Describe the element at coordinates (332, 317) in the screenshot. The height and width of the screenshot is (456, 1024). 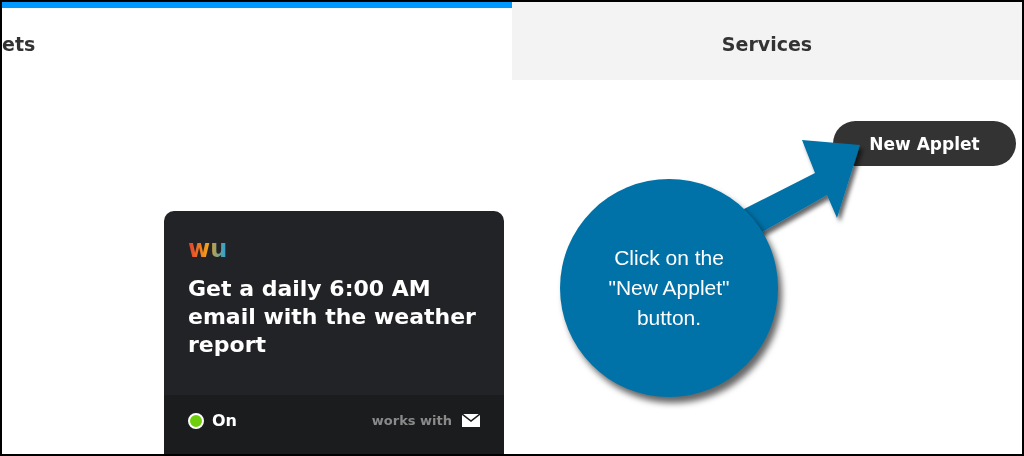
I see `applet-title: Get a daily 6:00 AM email with the weather report` at that location.